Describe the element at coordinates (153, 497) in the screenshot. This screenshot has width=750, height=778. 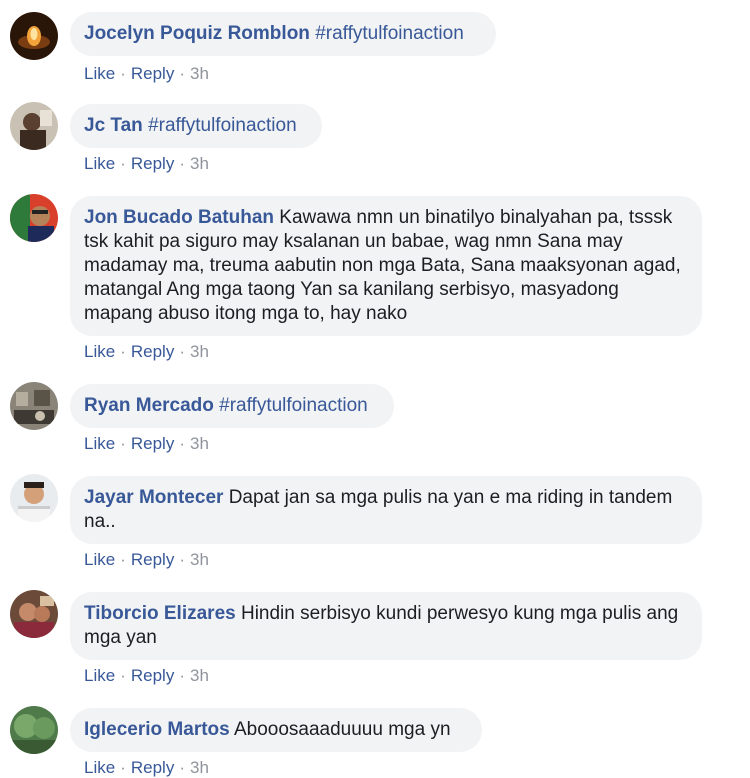
I see `comment-author-link: Jayar Montecer` at that location.